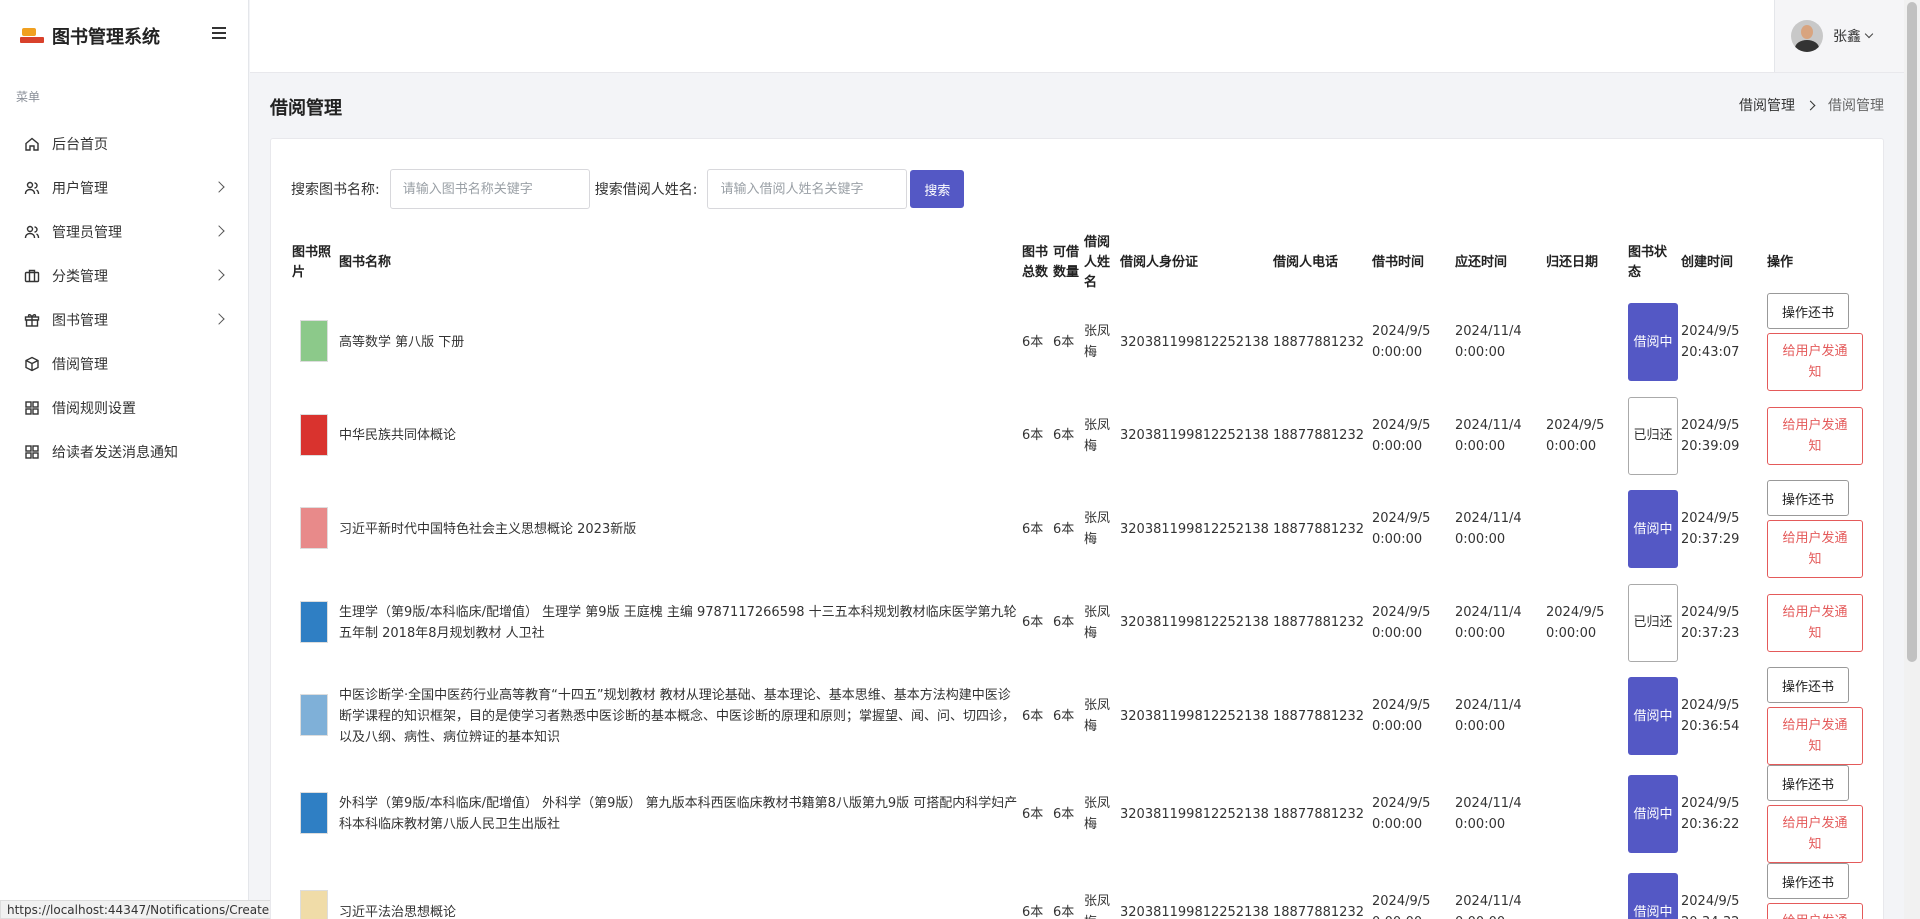  Describe the element at coordinates (124, 188) in the screenshot. I see `sidebar-item: 用户管理` at that location.